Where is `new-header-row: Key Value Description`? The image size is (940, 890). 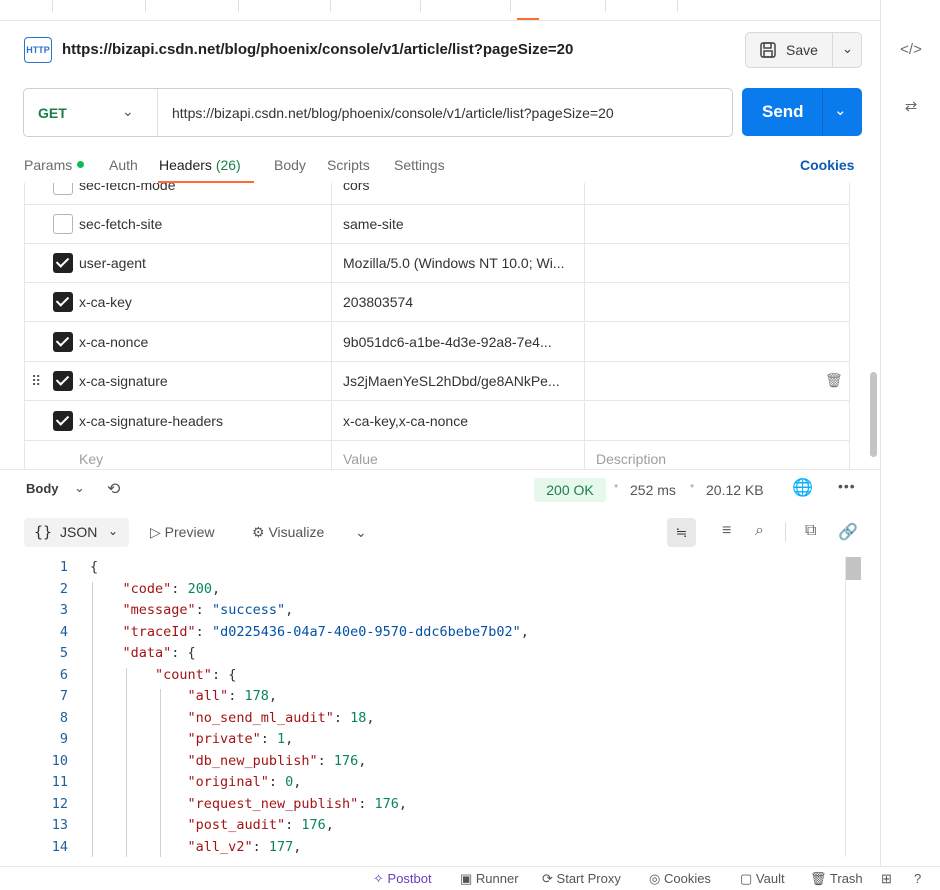
new-header-row: Key Value Description is located at coordinates (437, 455).